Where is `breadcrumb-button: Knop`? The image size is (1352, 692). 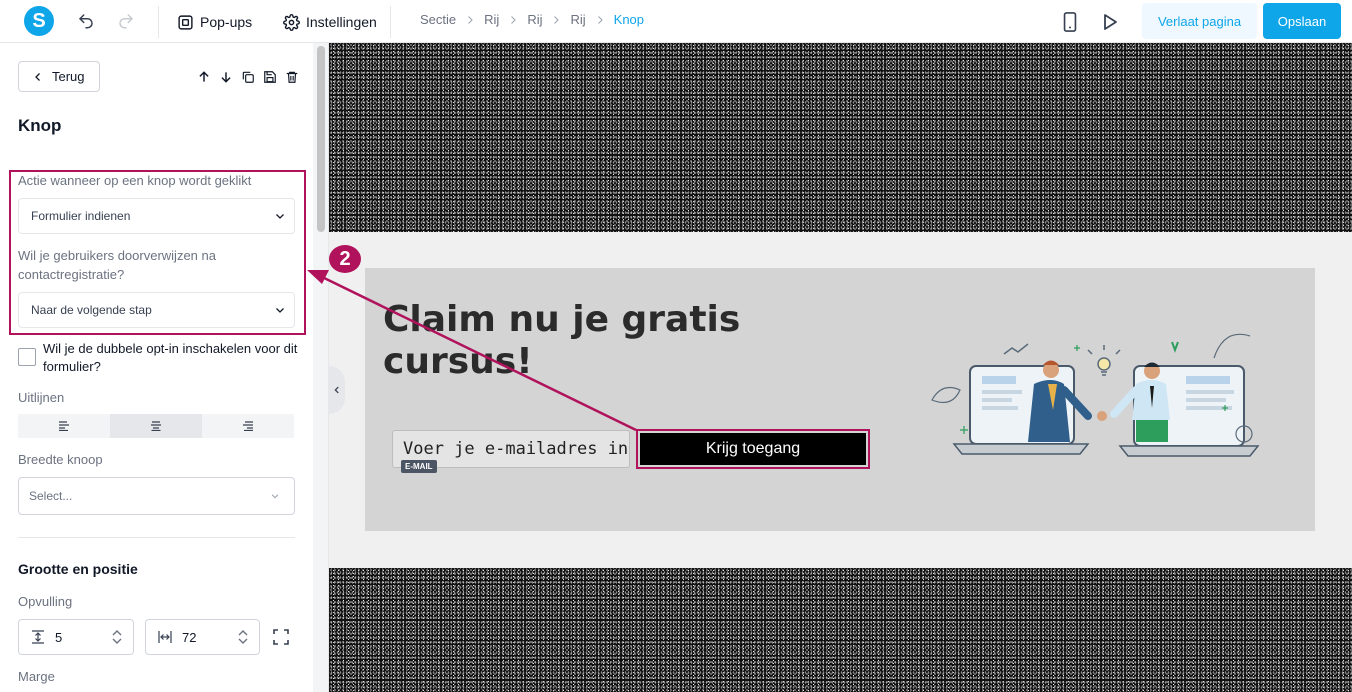 breadcrumb-button: Knop is located at coordinates (629, 19).